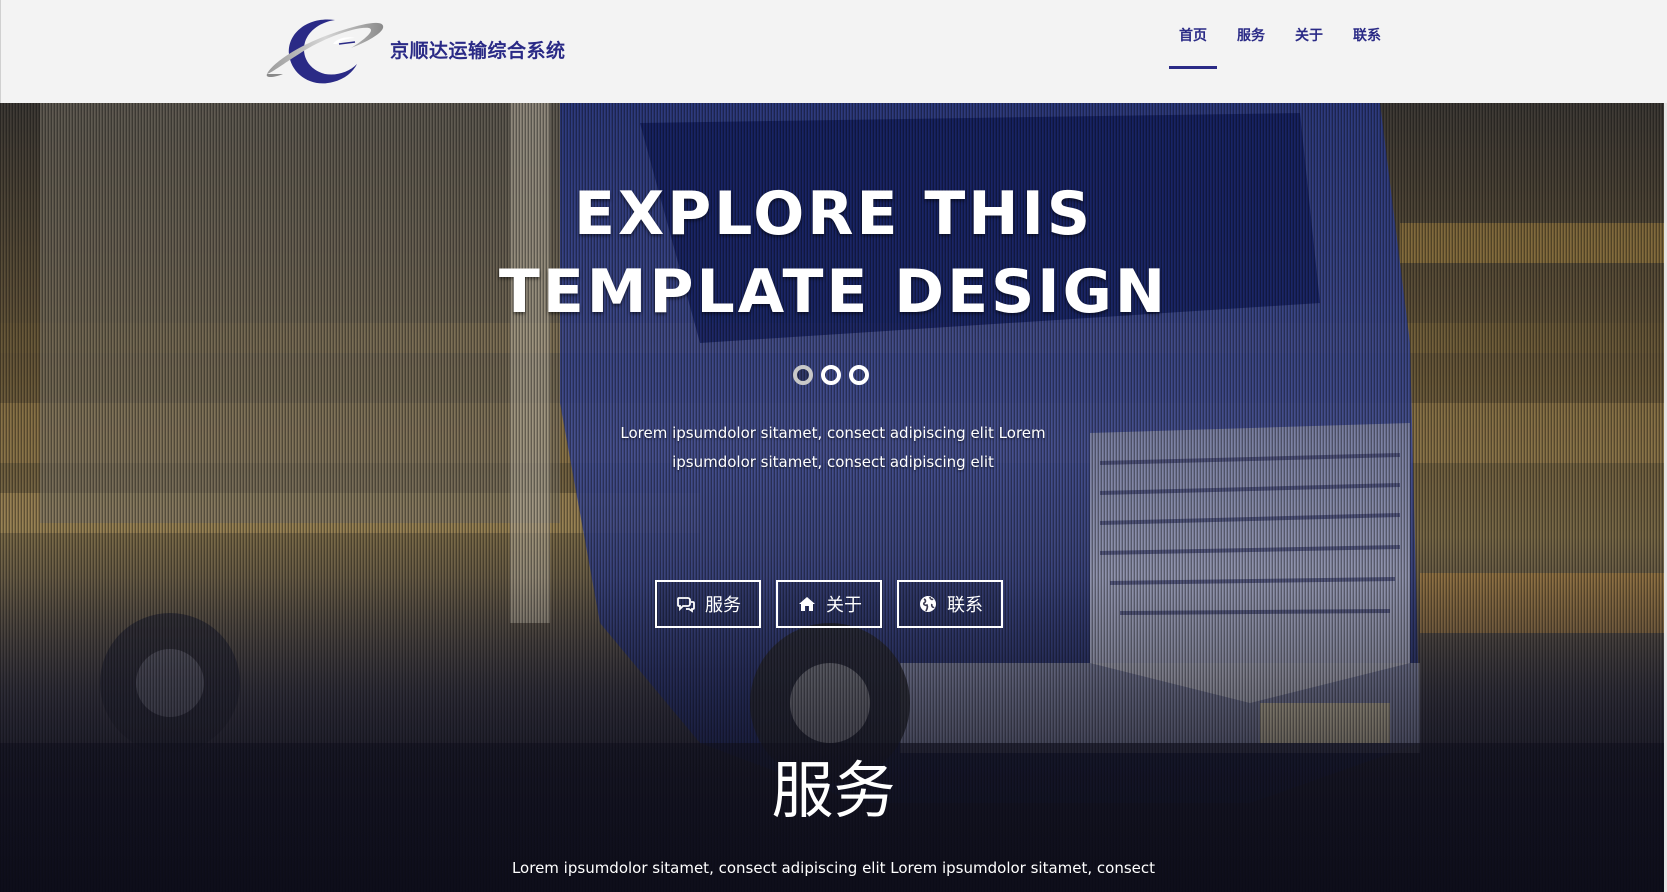 This screenshot has width=1667, height=892. I want to click on home-icon, so click(807, 604).